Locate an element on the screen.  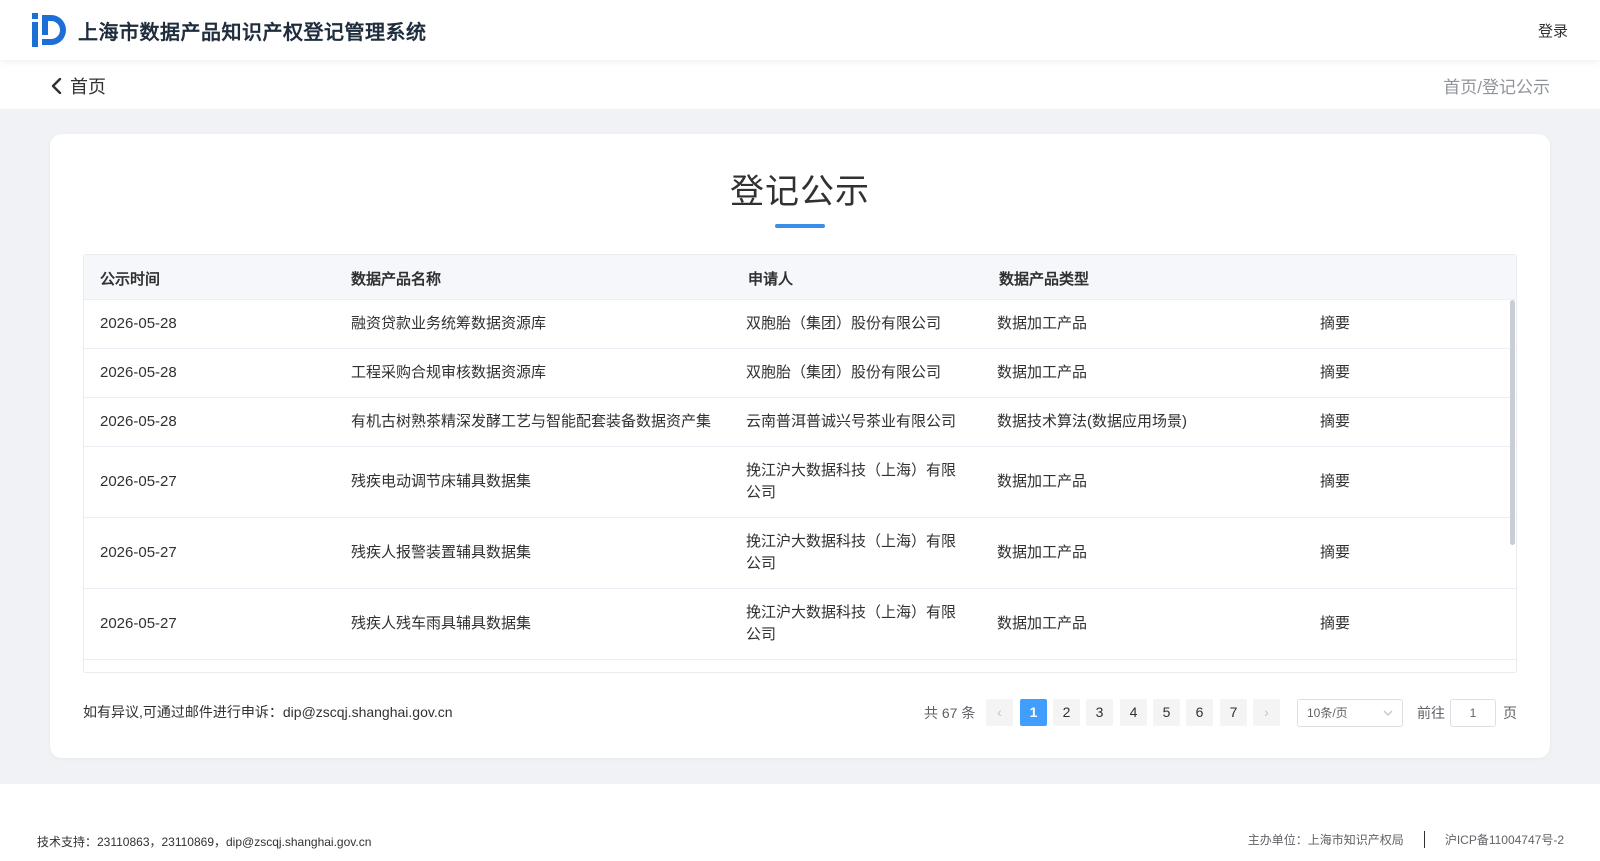
cell-product-type: 数据技术算法(数据应用场景) is located at coordinates (1092, 421).